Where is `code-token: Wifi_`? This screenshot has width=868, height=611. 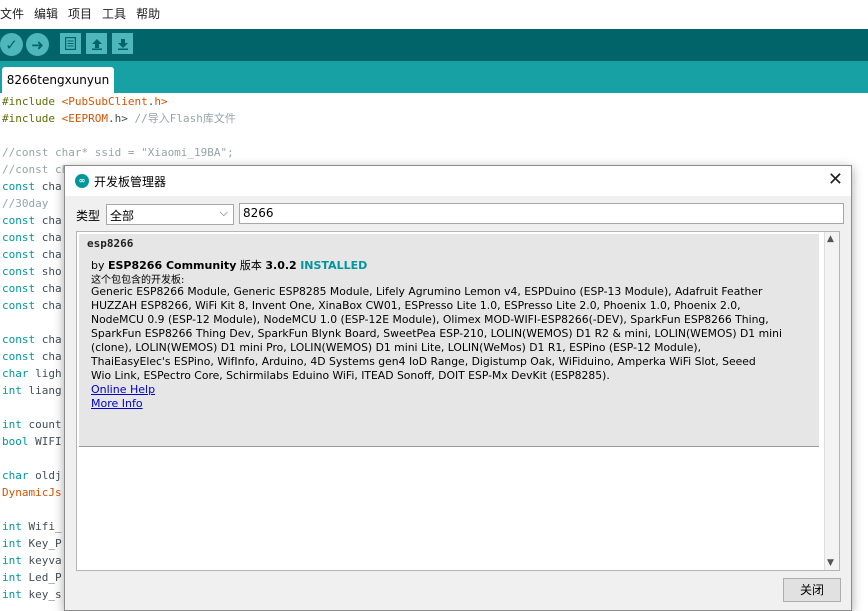 code-token: Wifi_ is located at coordinates (41, 526).